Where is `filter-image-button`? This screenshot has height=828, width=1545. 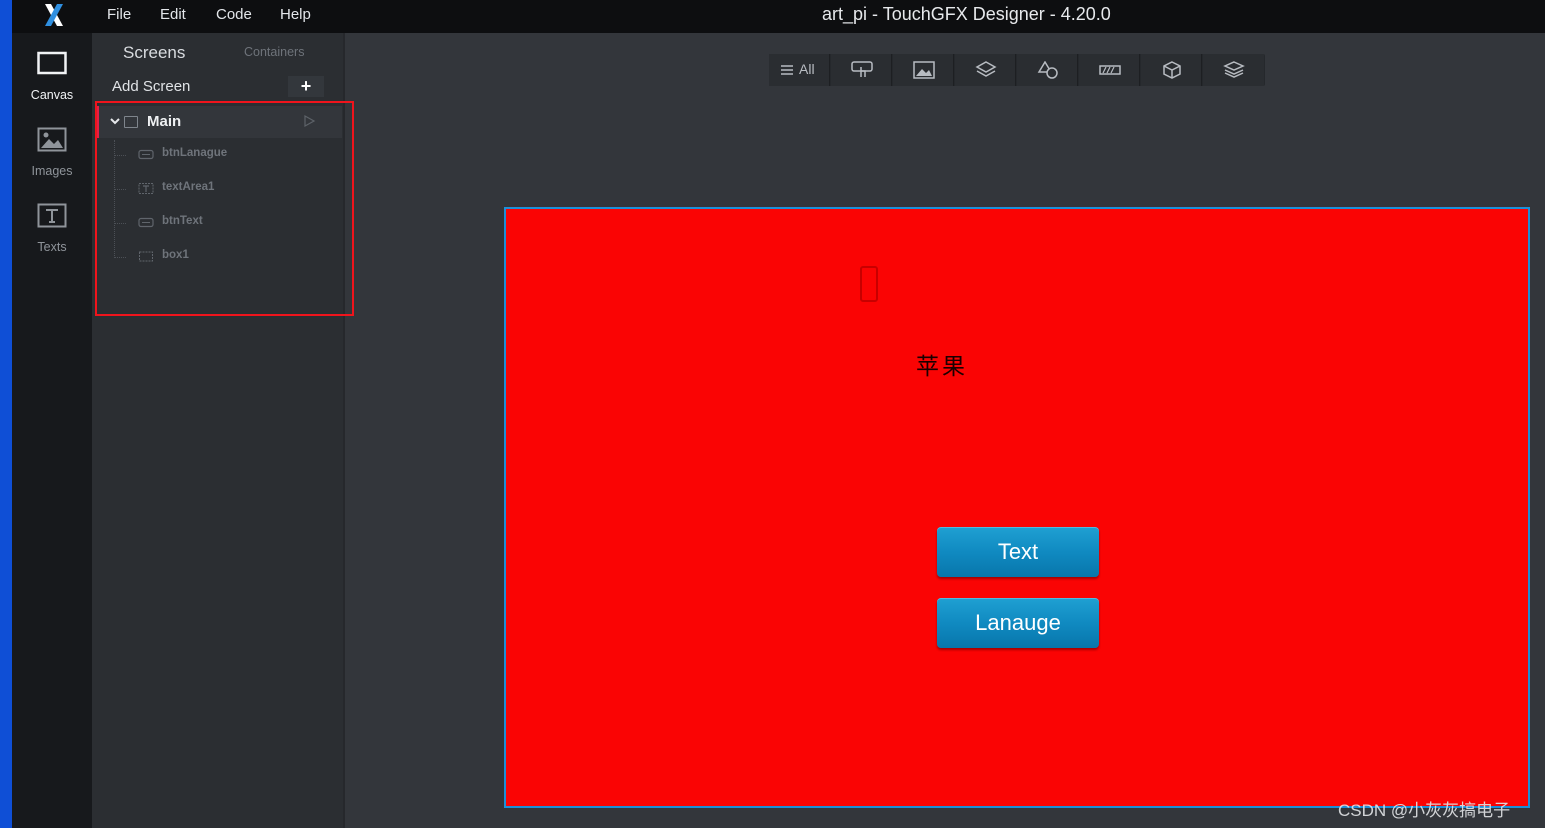 filter-image-button is located at coordinates (923, 70).